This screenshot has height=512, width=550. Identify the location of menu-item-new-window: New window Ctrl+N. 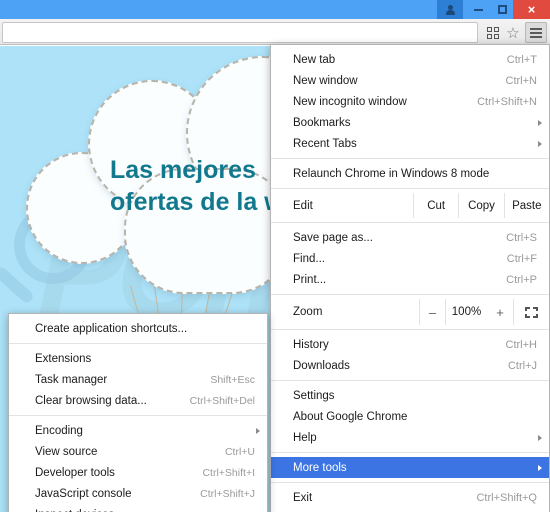
(410, 80).